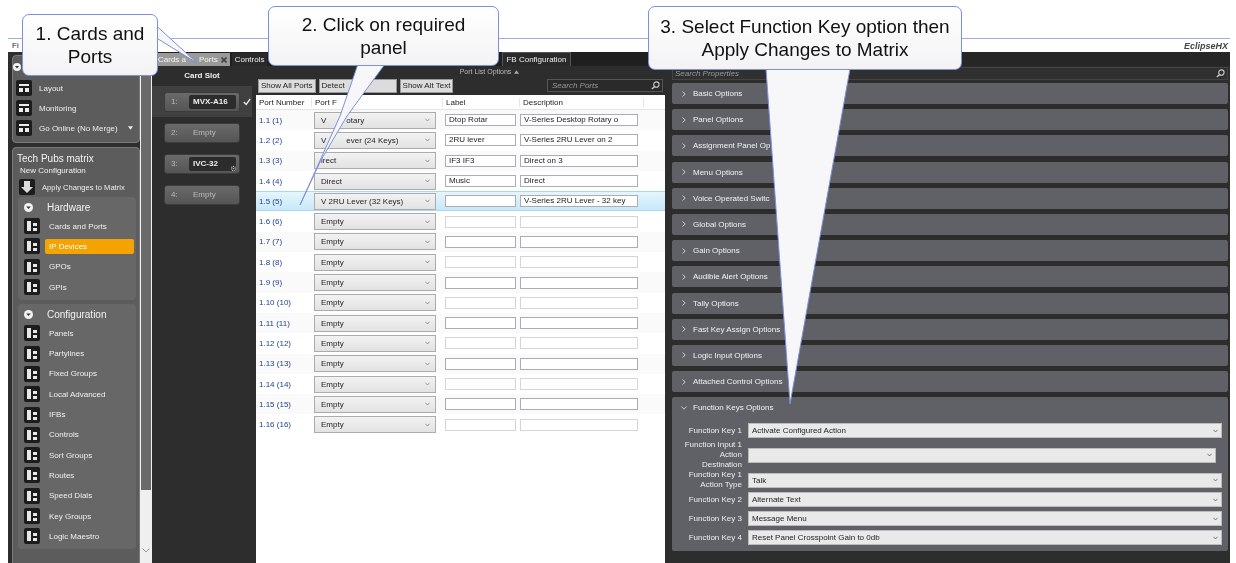  Describe the element at coordinates (90, 267) in the screenshot. I see `nav-item: GPOs` at that location.